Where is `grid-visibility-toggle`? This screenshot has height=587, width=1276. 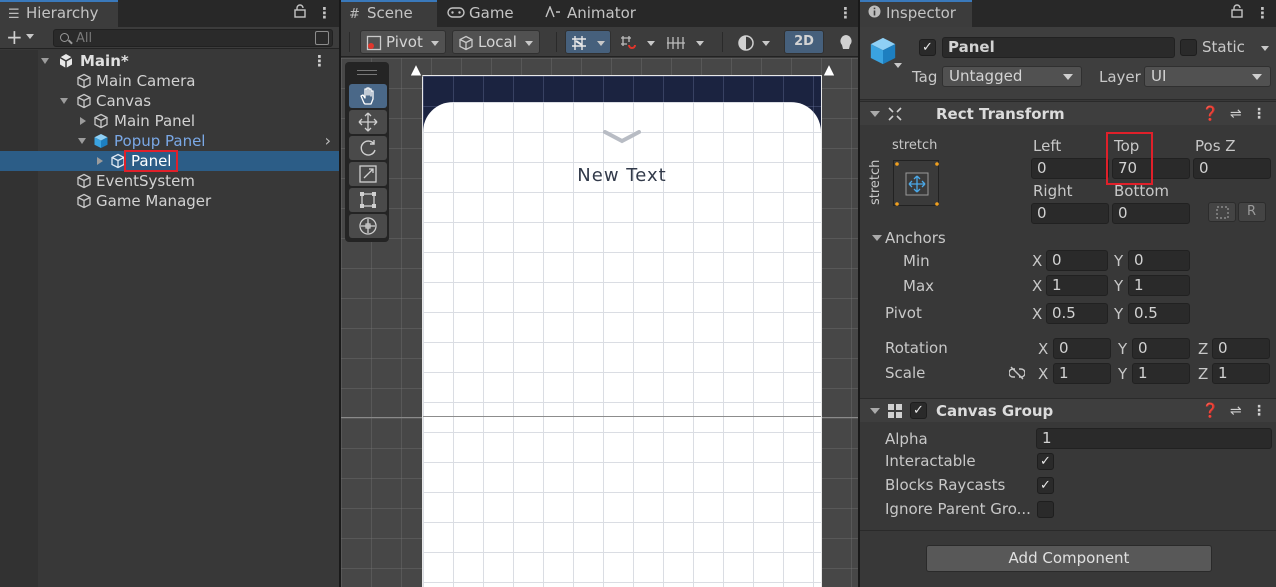 grid-visibility-toggle is located at coordinates (686, 42).